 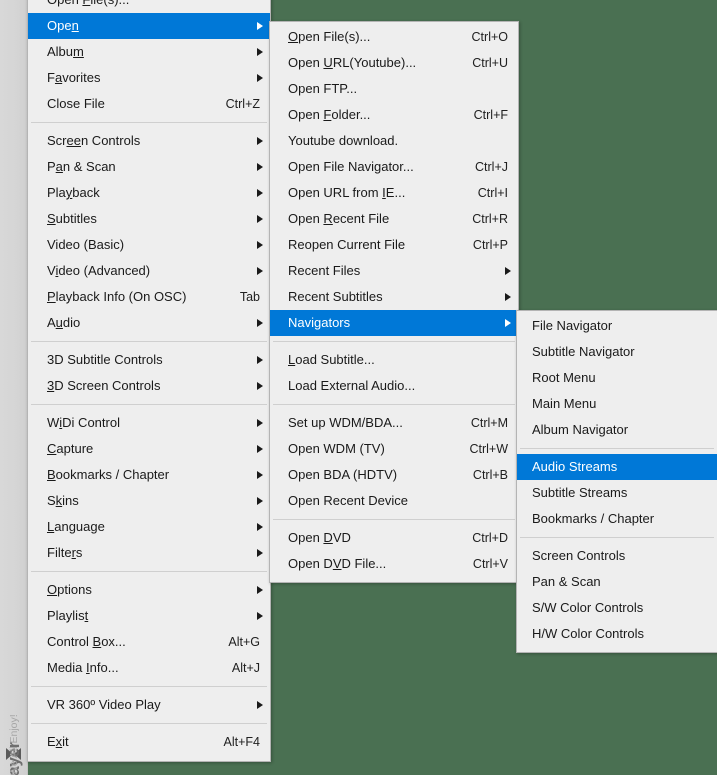 What do you see at coordinates (394, 271) in the screenshot?
I see `menu-item-recent-files: Recent Files` at bounding box center [394, 271].